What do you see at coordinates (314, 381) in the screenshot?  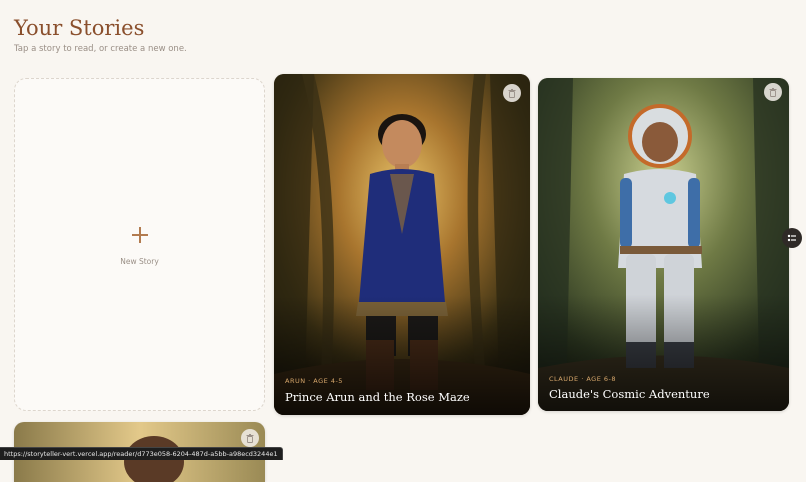 I see `story-meta: ARUN · AGE 4-5` at bounding box center [314, 381].